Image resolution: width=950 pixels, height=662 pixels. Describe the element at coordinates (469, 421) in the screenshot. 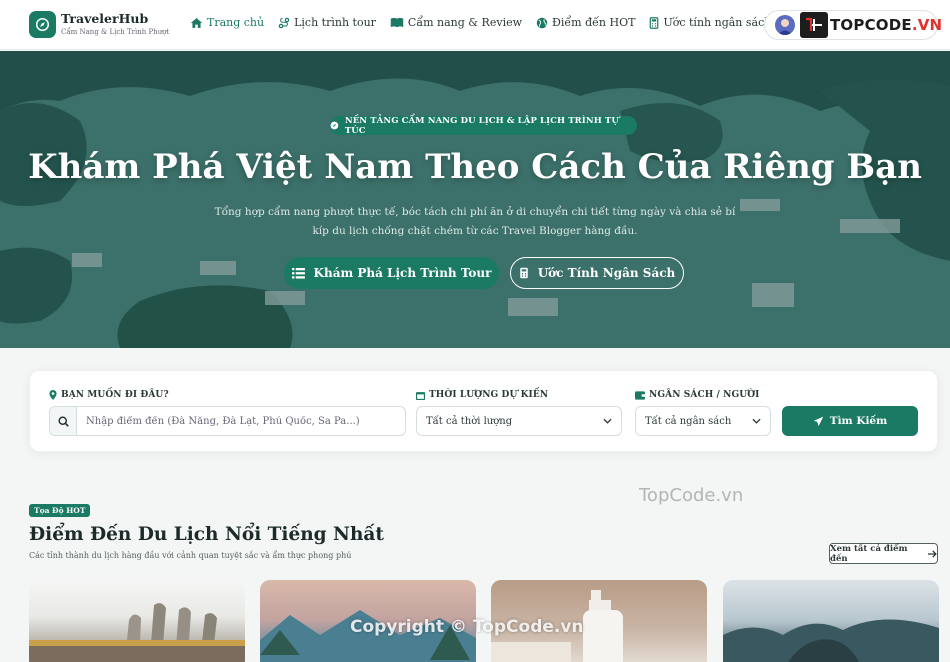

I see `duration-select-value: Tất cả thời lượng` at that location.